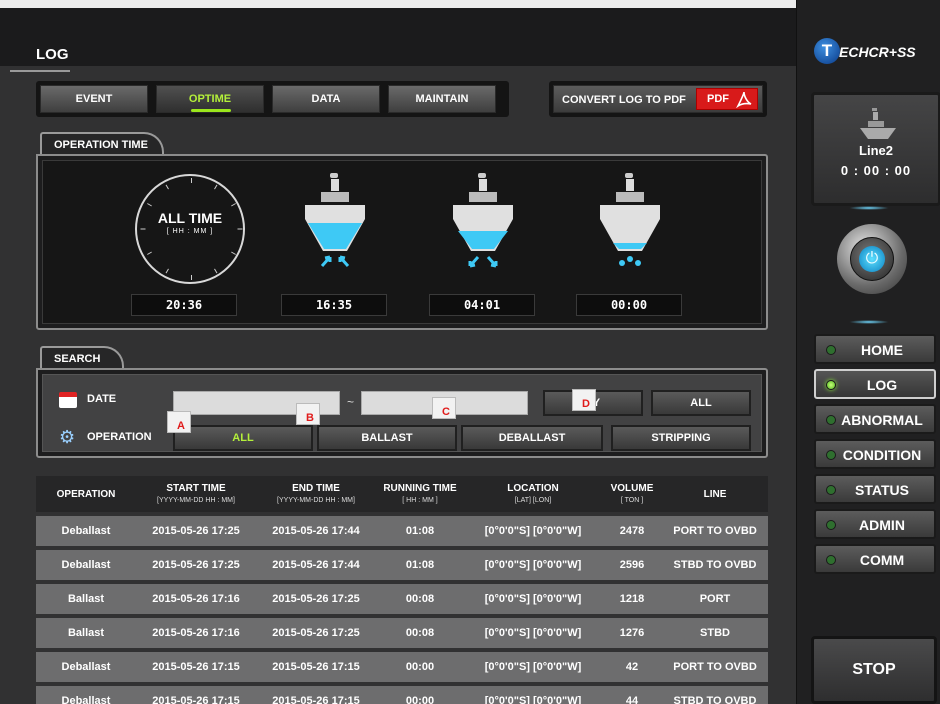 Image resolution: width=940 pixels, height=704 pixels. What do you see at coordinates (68, 400) in the screenshot?
I see `calendar-icon` at bounding box center [68, 400].